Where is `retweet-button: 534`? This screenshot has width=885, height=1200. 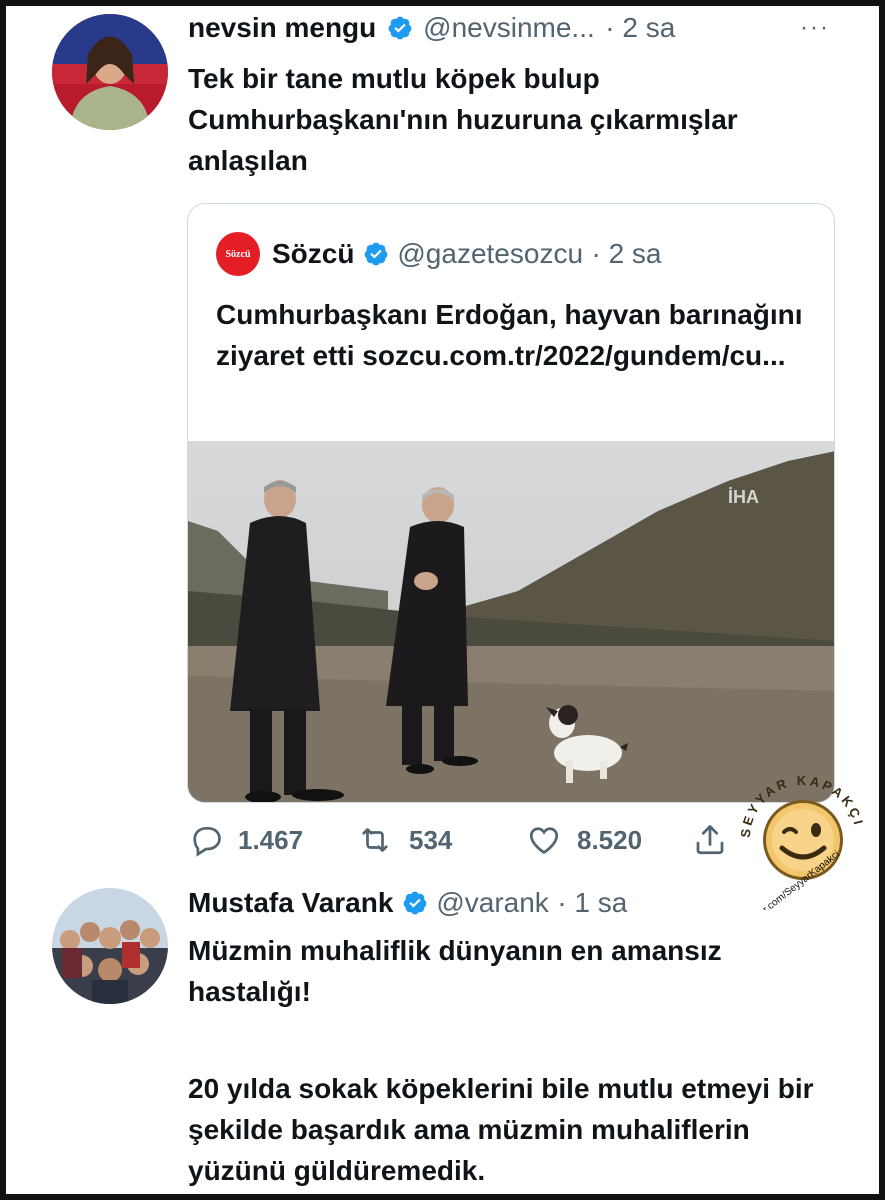 retweet-button: 534 is located at coordinates (403, 840).